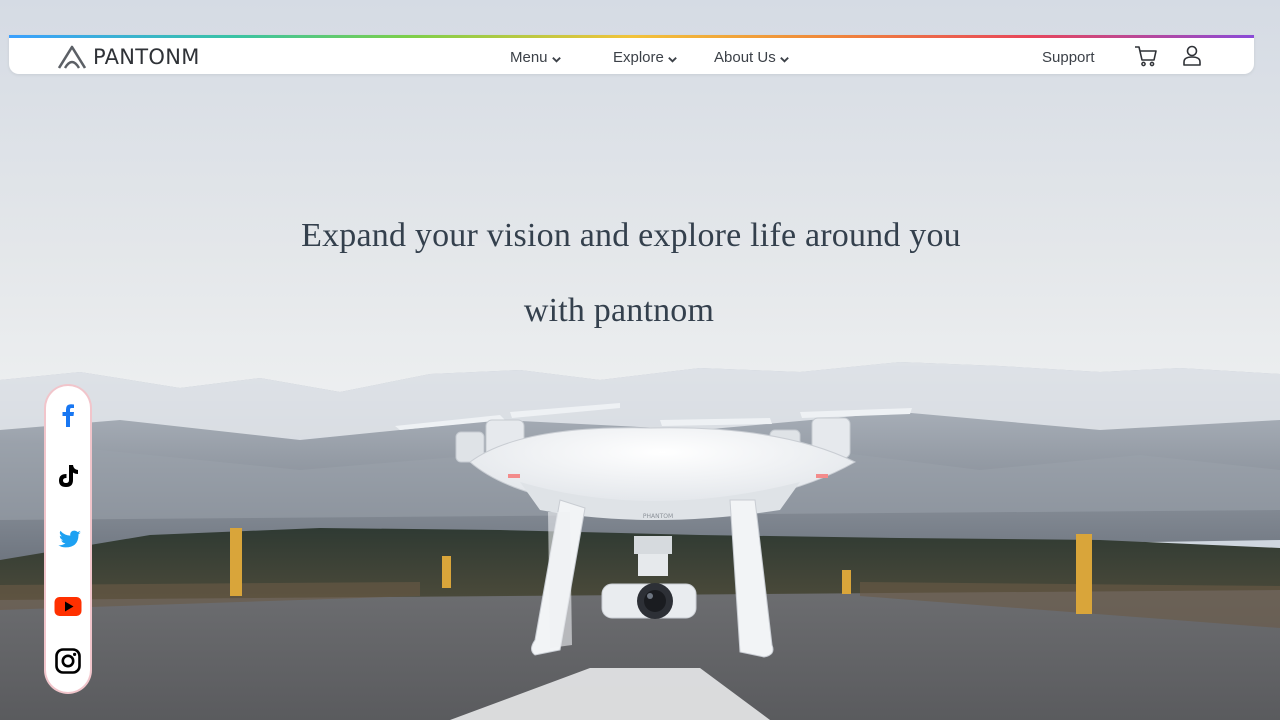 This screenshot has width=1280, height=720. I want to click on youtube-link, so click(68, 606).